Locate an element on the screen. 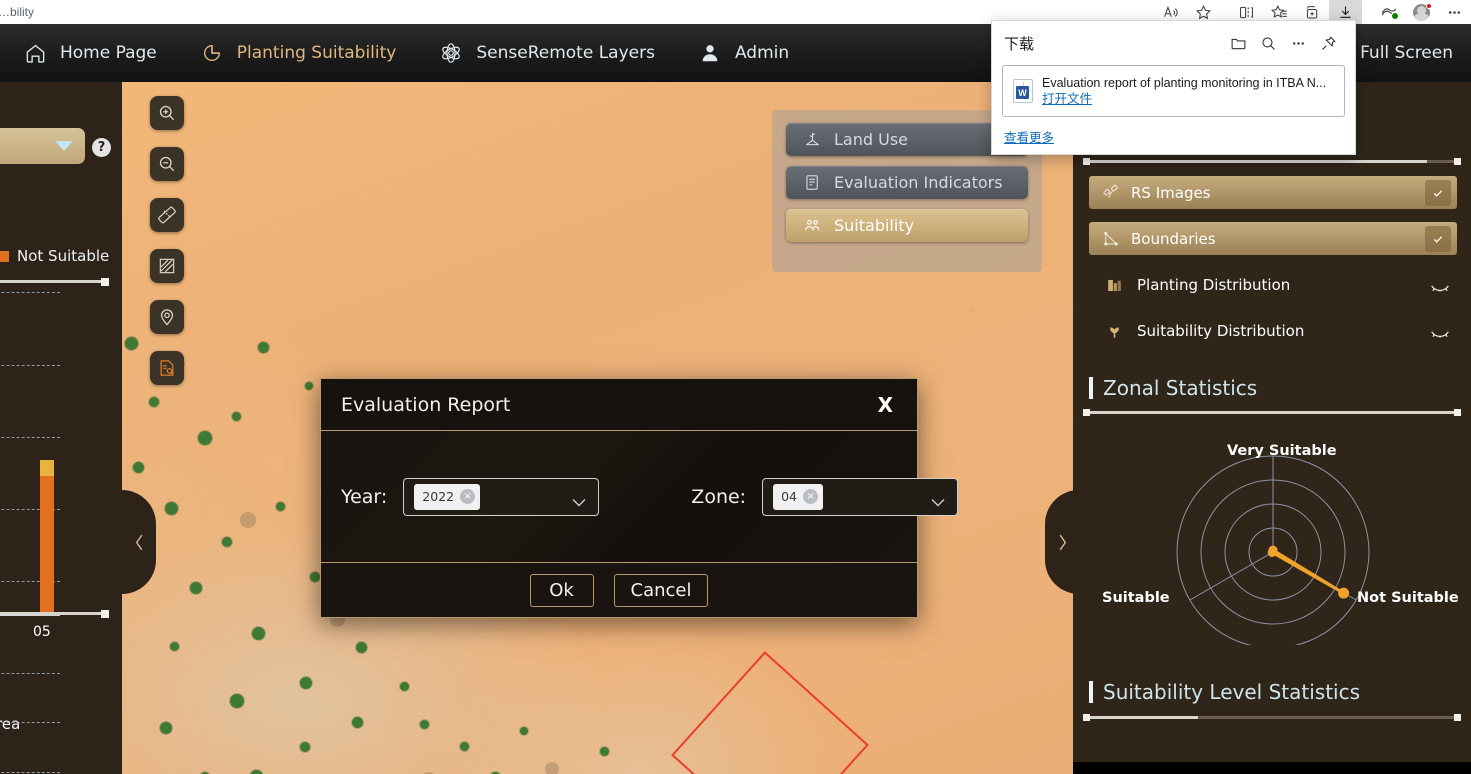  section-title-suitability-level: Suitability Level Statistics is located at coordinates (1224, 692).